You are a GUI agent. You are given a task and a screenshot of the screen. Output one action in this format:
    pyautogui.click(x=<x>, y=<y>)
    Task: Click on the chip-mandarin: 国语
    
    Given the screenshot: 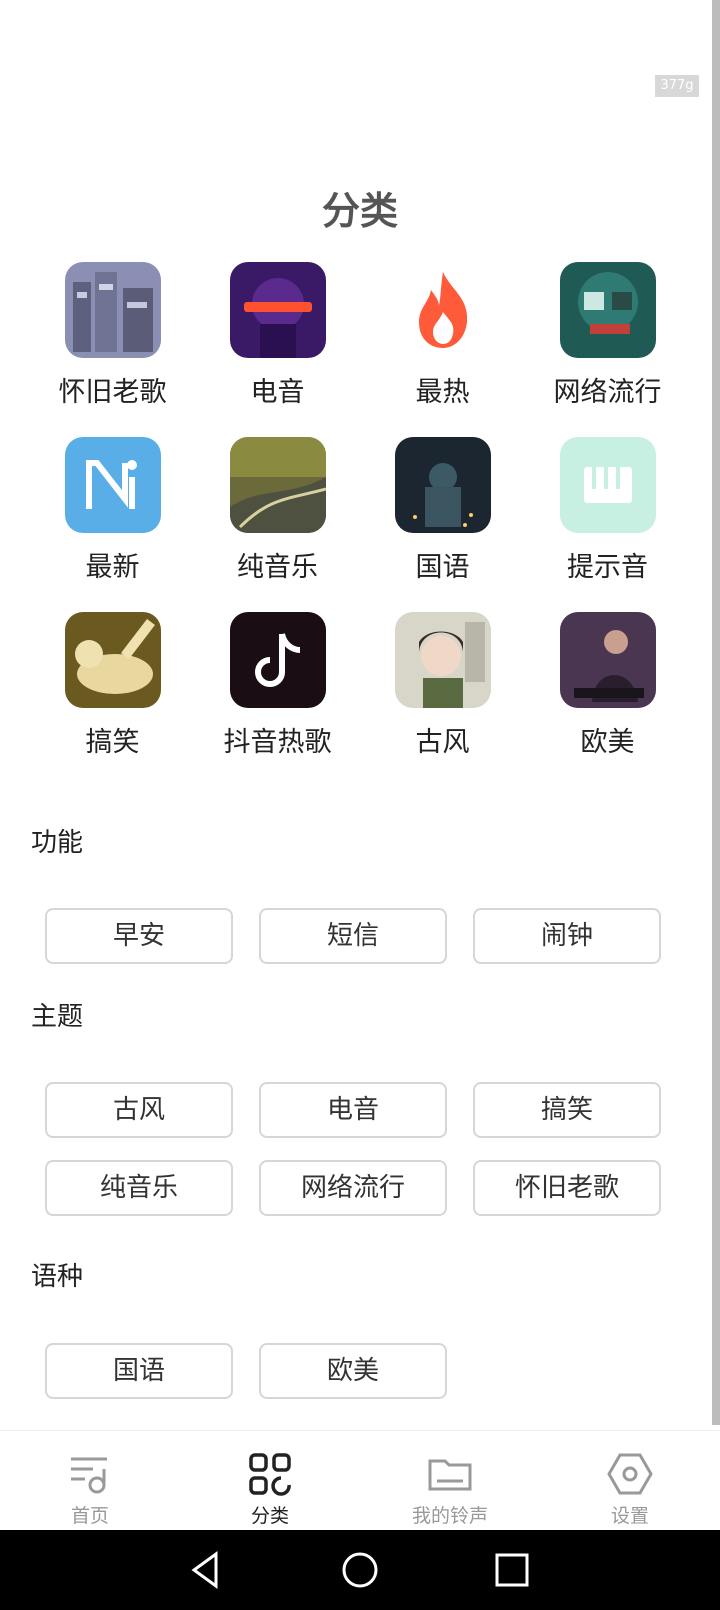 What is the action you would take?
    pyautogui.click(x=139, y=1371)
    